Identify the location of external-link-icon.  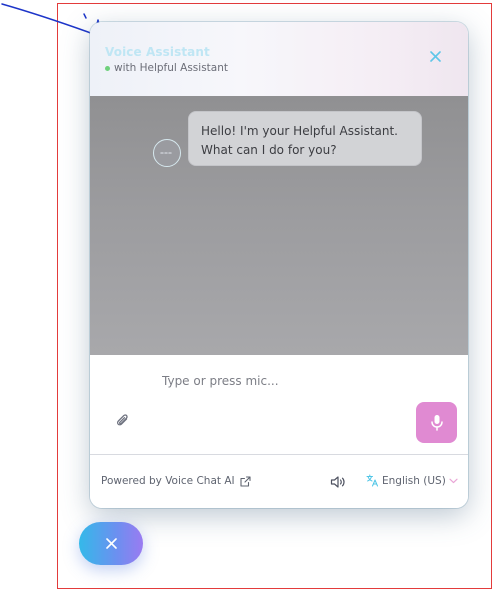
(245, 481).